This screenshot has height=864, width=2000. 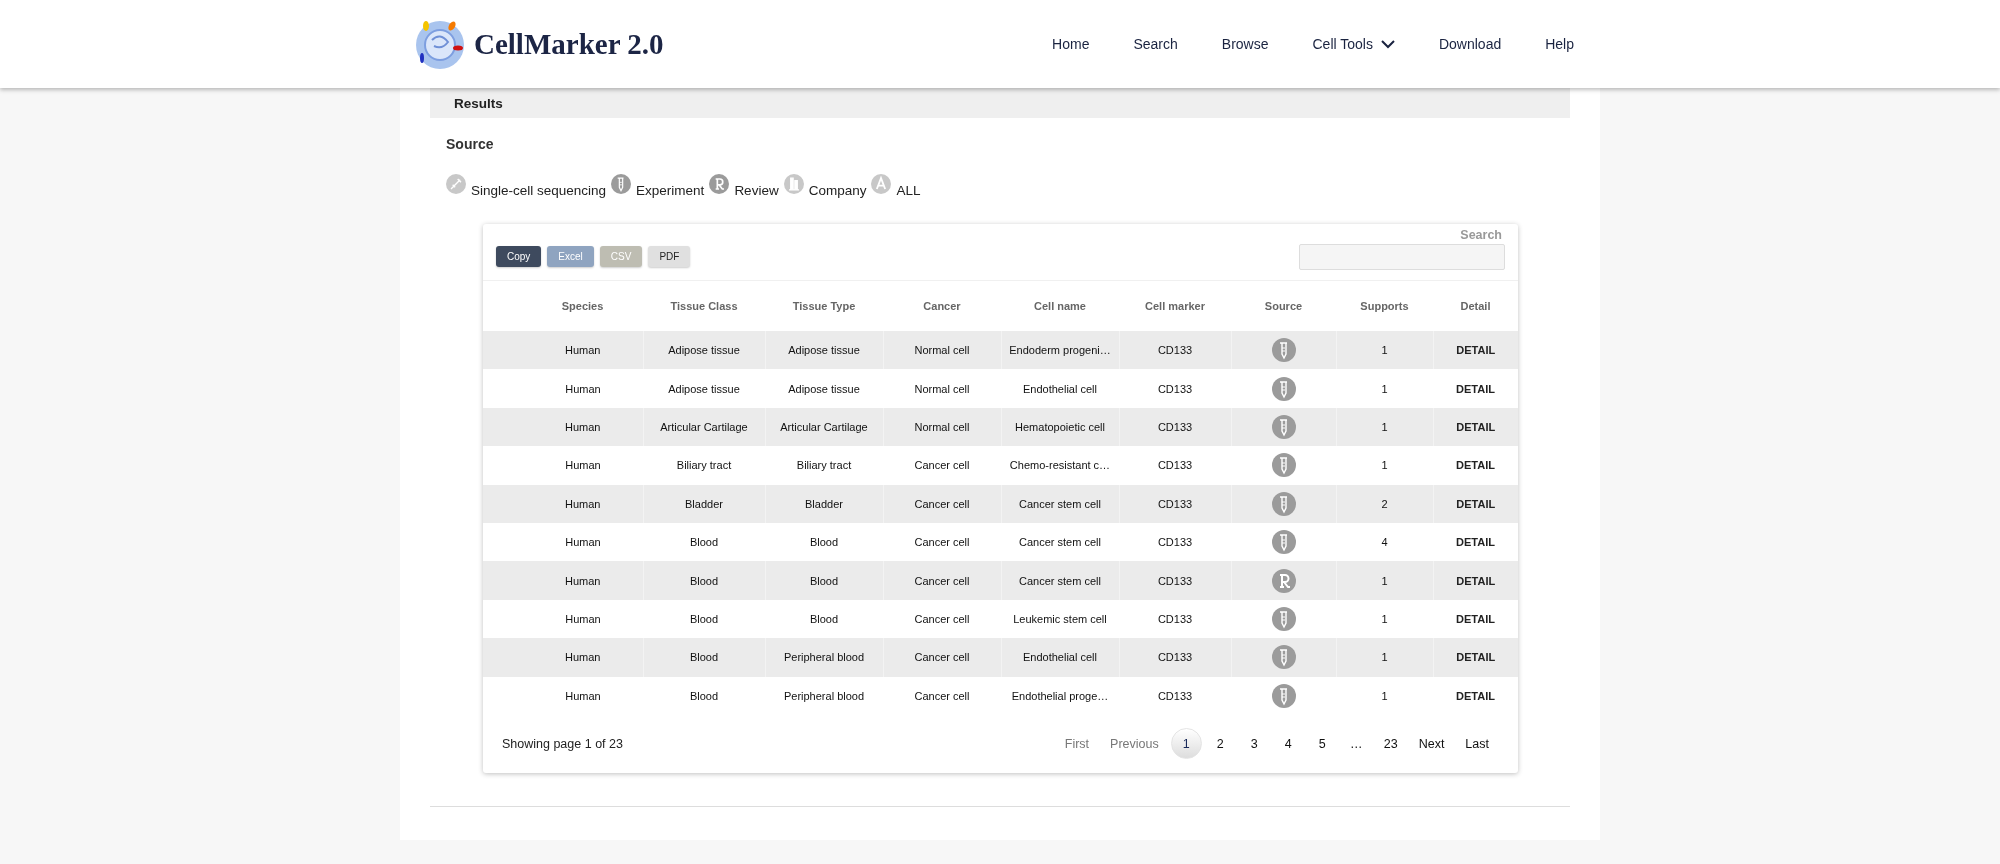 What do you see at coordinates (1559, 44) in the screenshot?
I see `nav-link: Help` at bounding box center [1559, 44].